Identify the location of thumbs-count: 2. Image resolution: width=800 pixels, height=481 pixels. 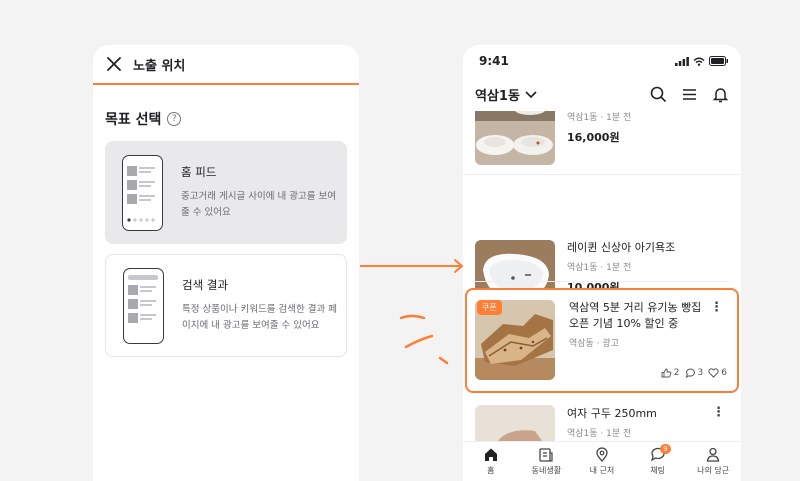
(670, 373).